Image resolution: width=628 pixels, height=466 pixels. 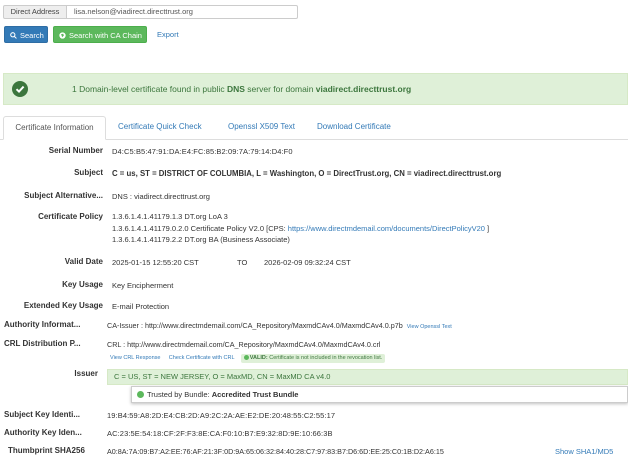 I want to click on check-icon, so click(x=246, y=357).